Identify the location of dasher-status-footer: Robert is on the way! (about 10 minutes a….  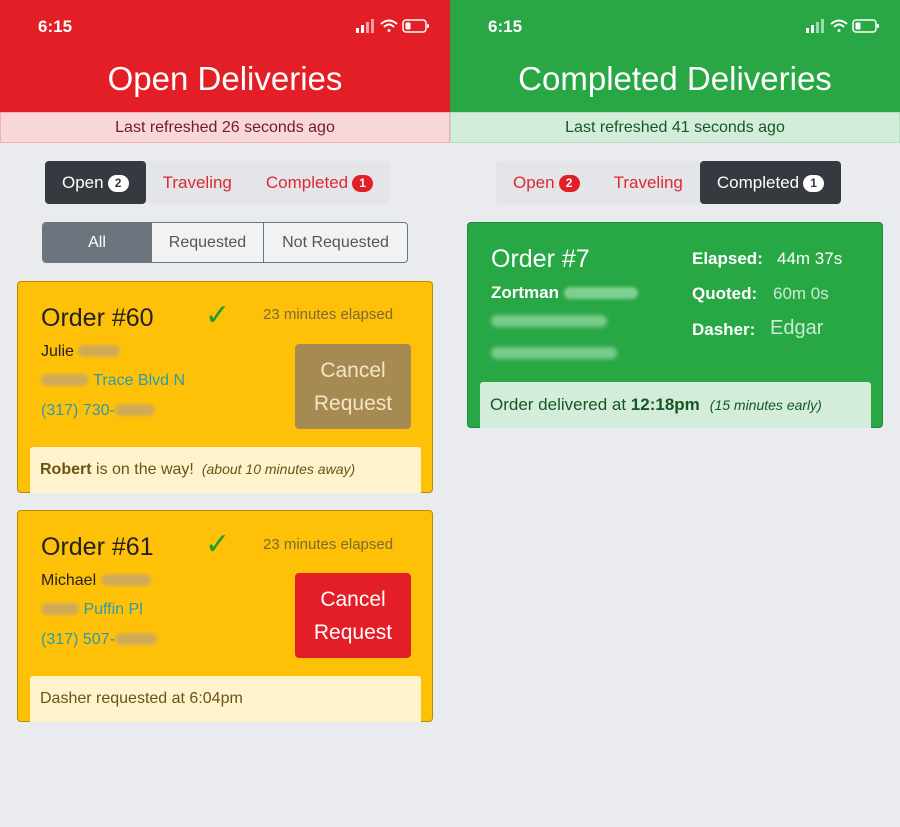
(225, 470).